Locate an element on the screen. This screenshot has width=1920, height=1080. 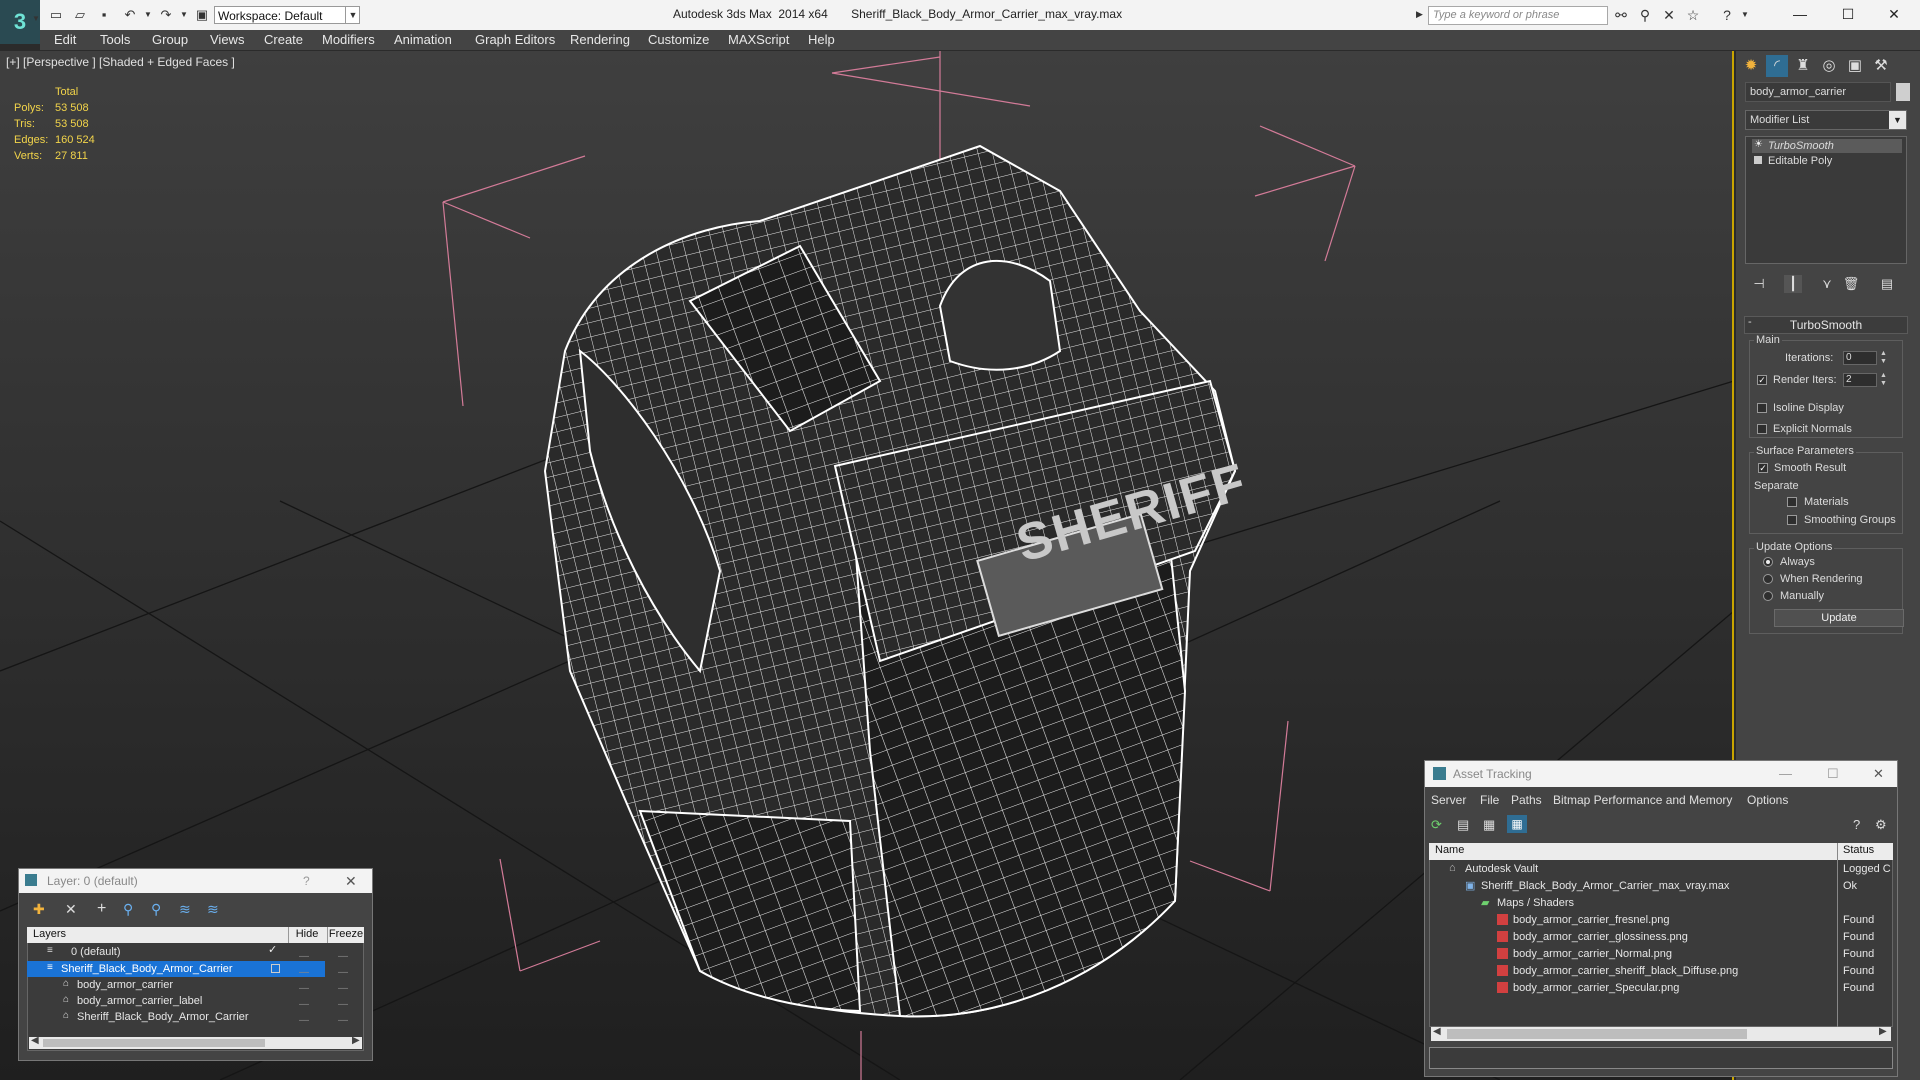
help-icon: ? is located at coordinates (1727, 15).